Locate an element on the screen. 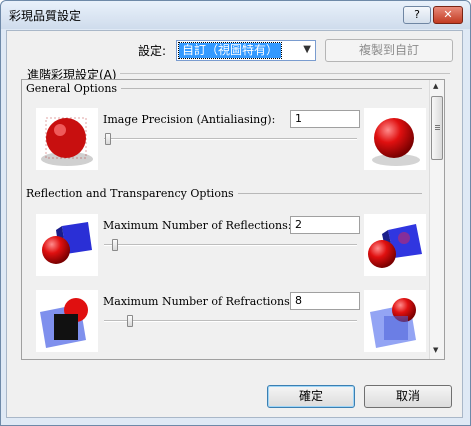  image-precision-slider-handle is located at coordinates (108, 139).